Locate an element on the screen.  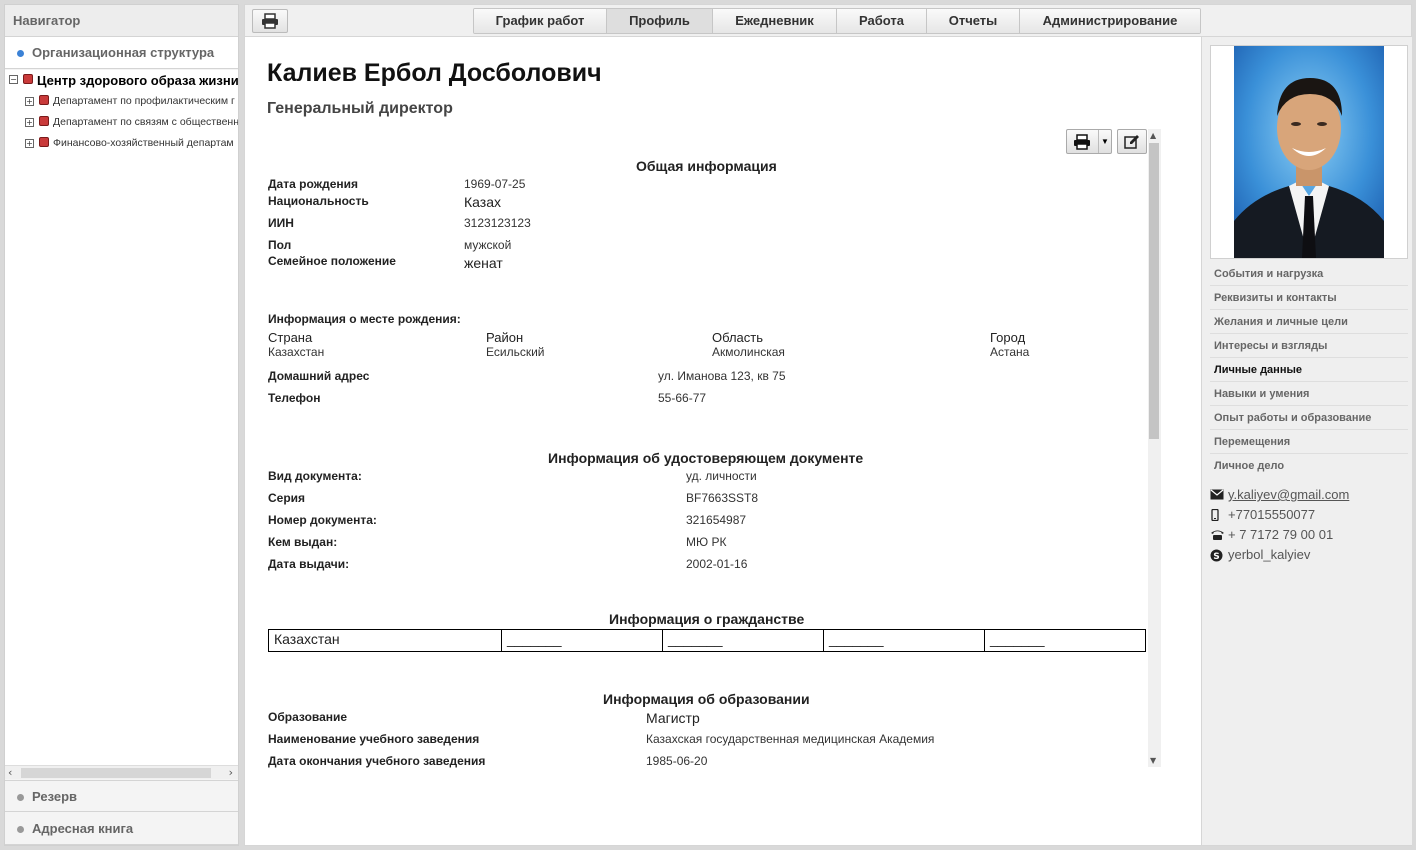
svg-text: S is located at coordinates (1216, 557).